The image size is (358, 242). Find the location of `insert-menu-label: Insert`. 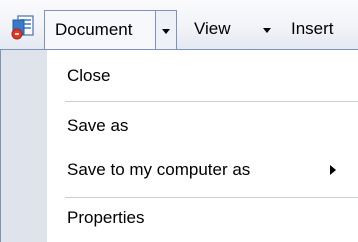

insert-menu-label: Insert is located at coordinates (312, 28).